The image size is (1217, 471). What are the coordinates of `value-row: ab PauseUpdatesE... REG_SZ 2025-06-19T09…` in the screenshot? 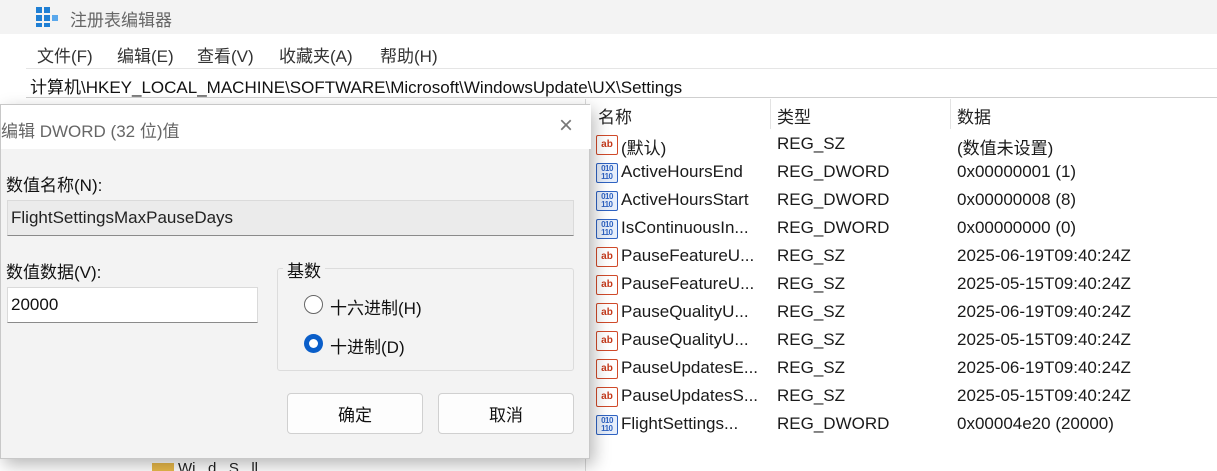 It's located at (903, 369).